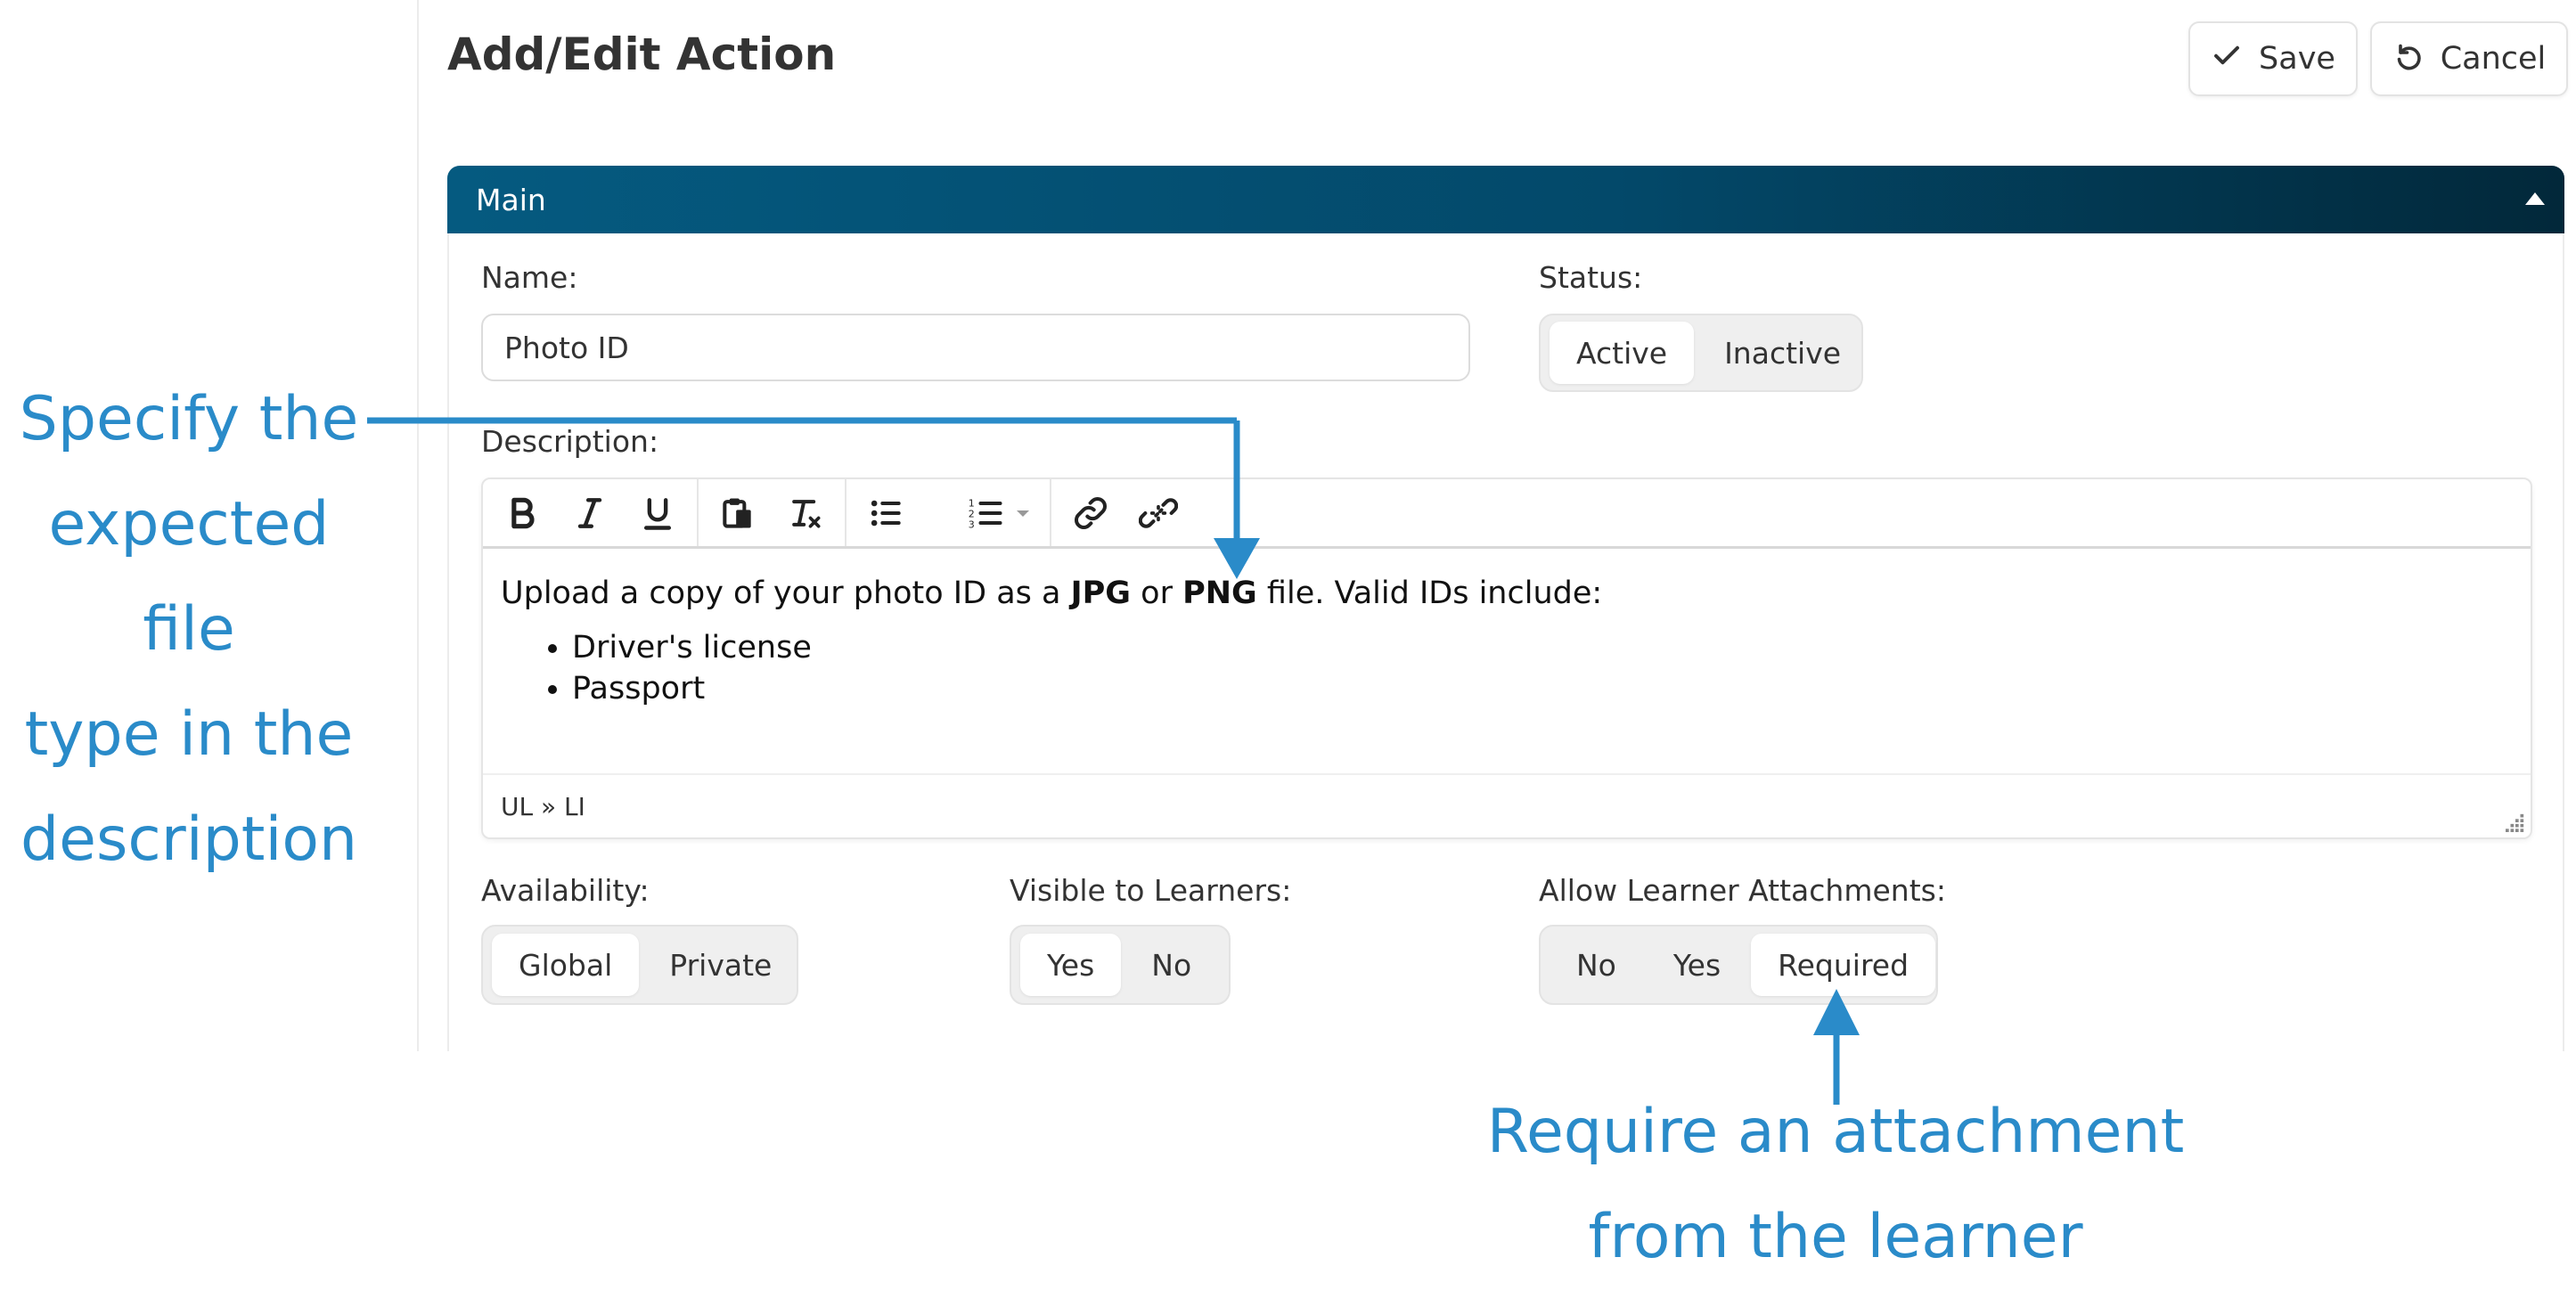 The image size is (2576, 1290). I want to click on resize-grip-icon, so click(2515, 822).